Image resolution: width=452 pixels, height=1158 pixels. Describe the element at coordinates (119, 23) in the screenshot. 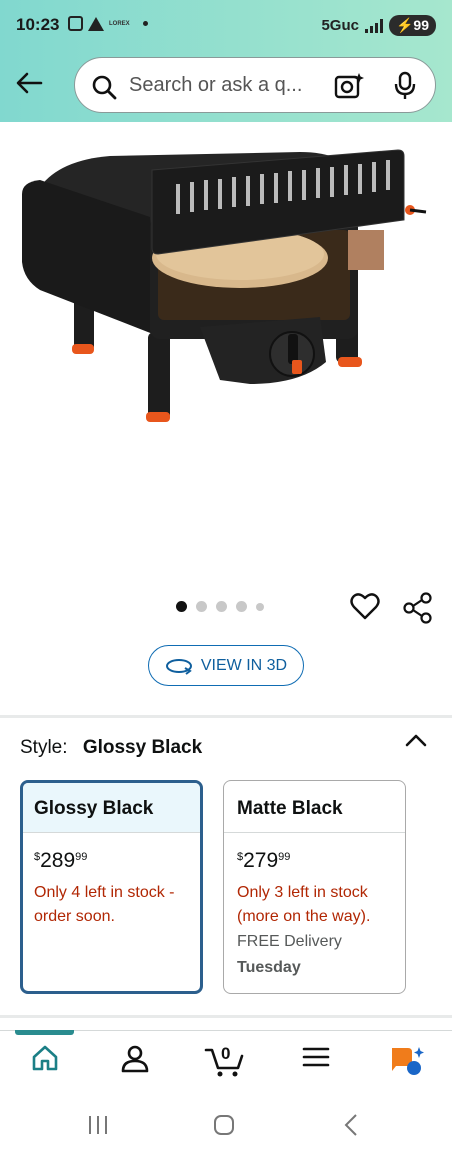

I see `status-tag: LOREX` at that location.